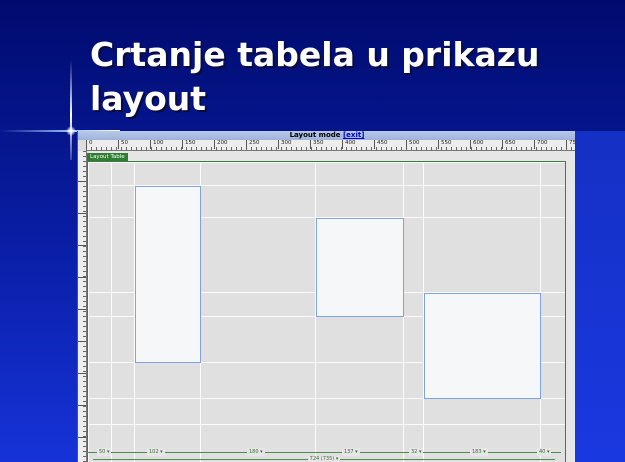  What do you see at coordinates (107, 157) in the screenshot?
I see `layout-table-tab: Layout Table` at bounding box center [107, 157].